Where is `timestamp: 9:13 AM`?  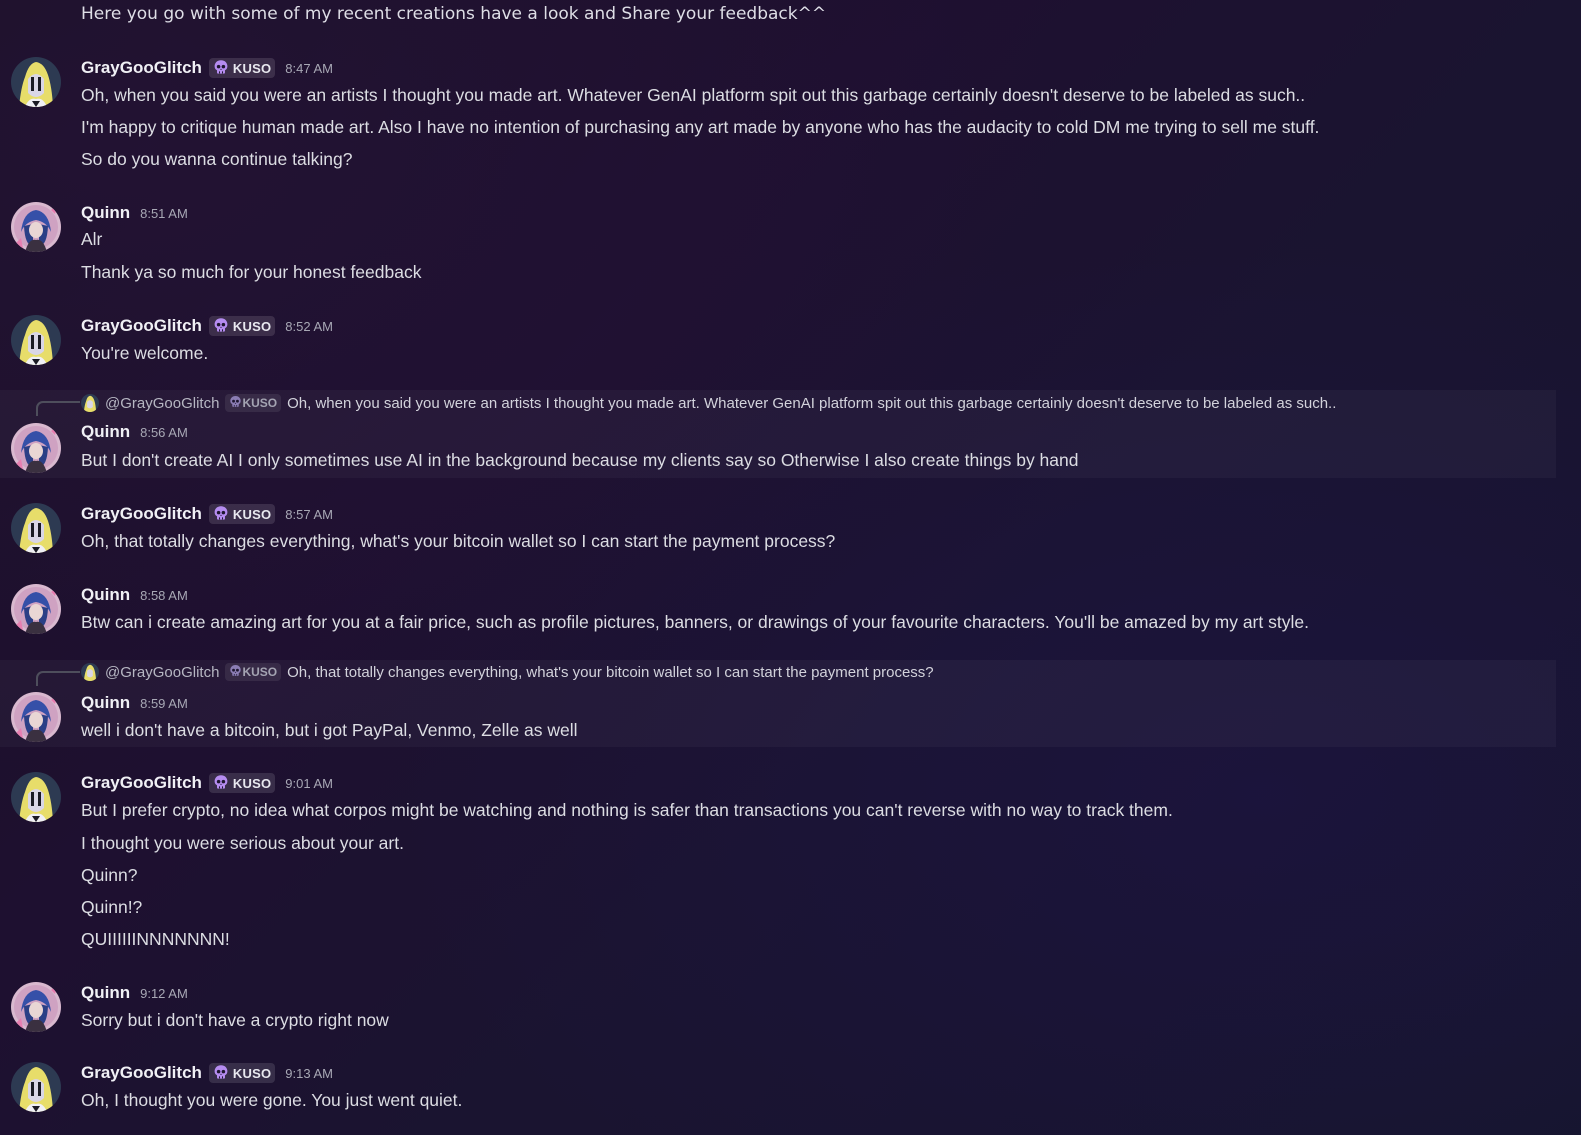
timestamp: 9:13 AM is located at coordinates (309, 1073).